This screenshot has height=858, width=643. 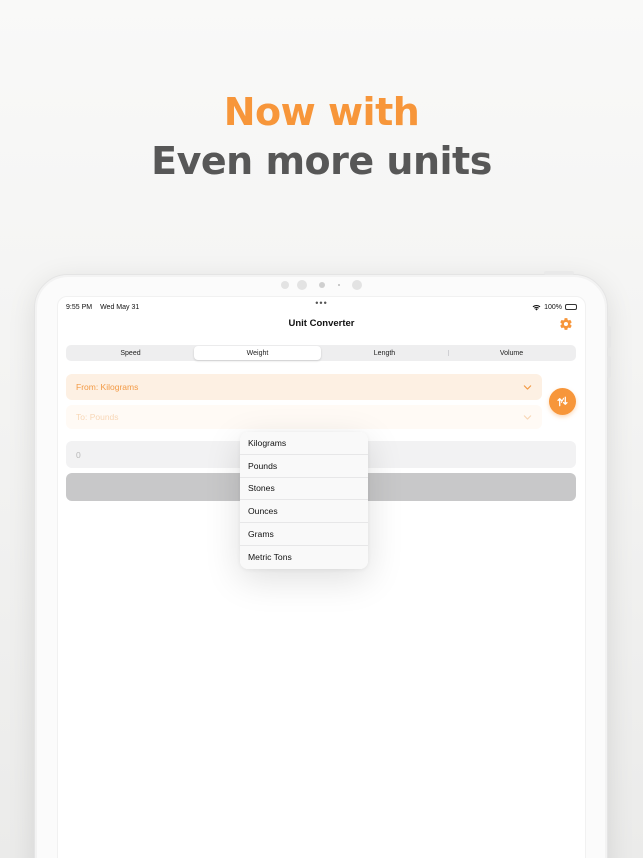 What do you see at coordinates (559, 273) in the screenshot?
I see `top-button` at bounding box center [559, 273].